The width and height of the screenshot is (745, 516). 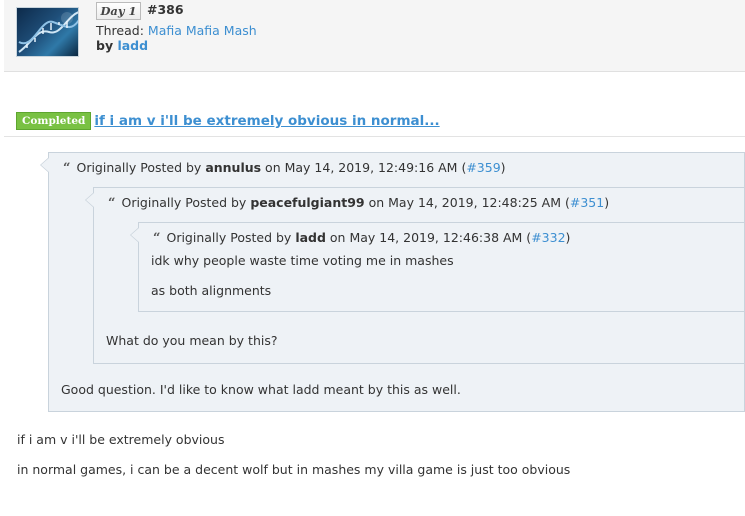 I want to click on quote-author: annulus, so click(x=233, y=167).